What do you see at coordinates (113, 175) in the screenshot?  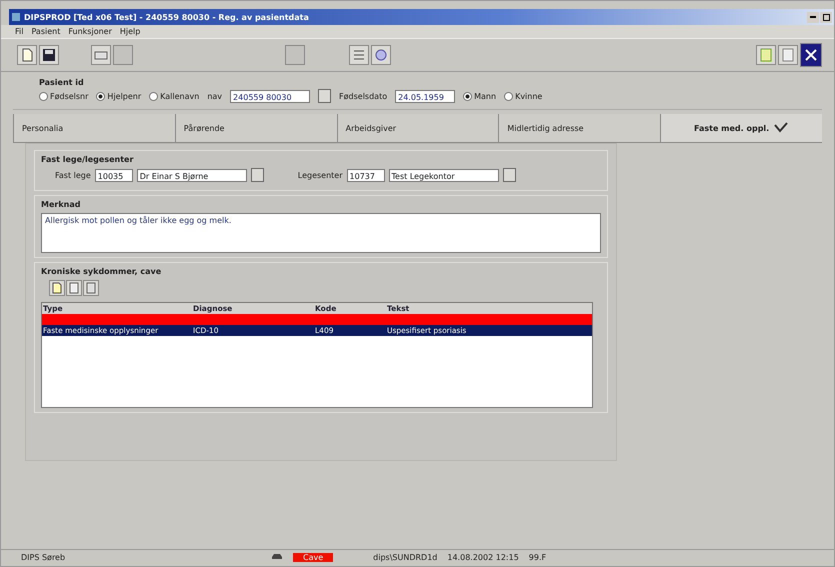 I see `doctor-id-field: 10035` at bounding box center [113, 175].